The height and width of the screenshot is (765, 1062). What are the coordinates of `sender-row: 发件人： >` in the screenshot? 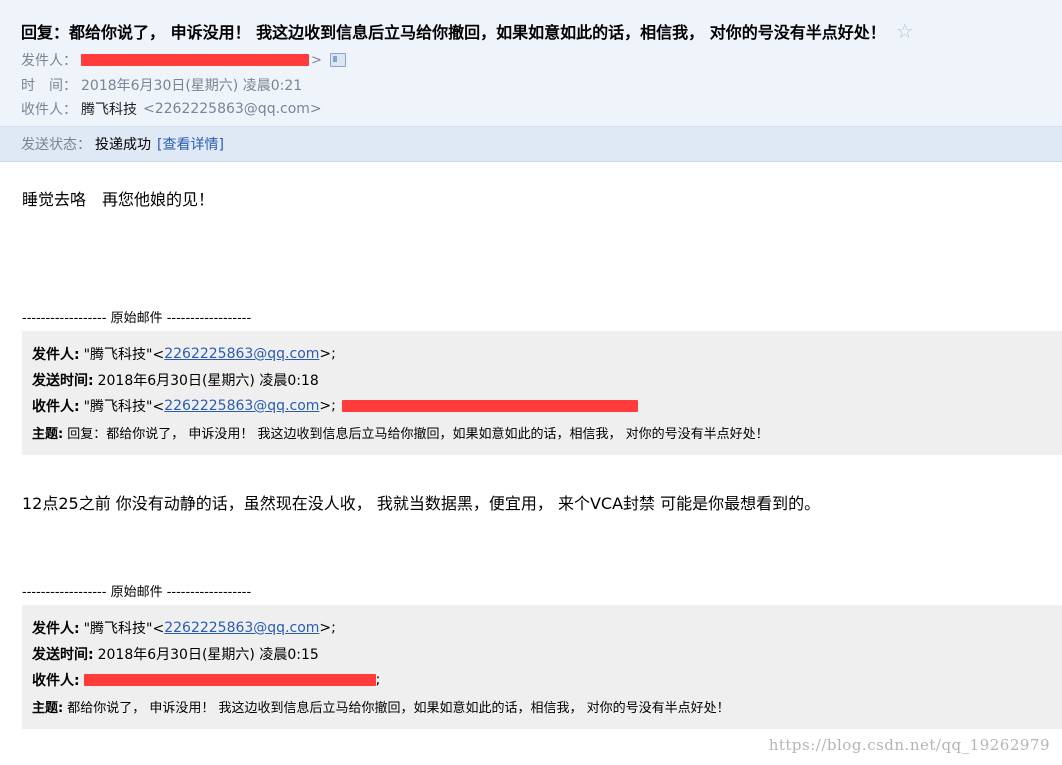 It's located at (183, 60).